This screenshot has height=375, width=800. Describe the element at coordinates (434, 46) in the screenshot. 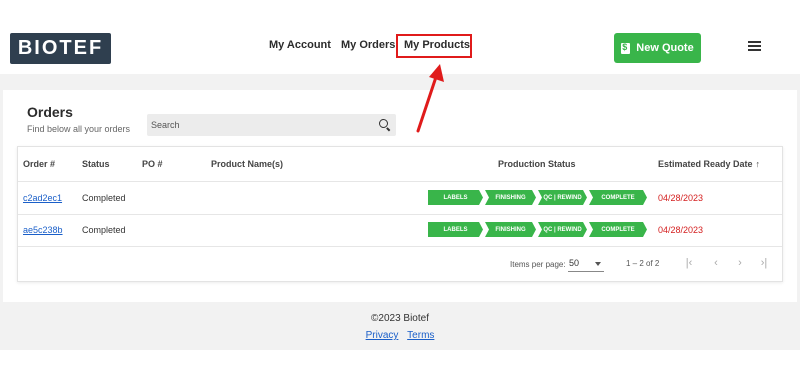

I see `annotation-highlight-box` at that location.